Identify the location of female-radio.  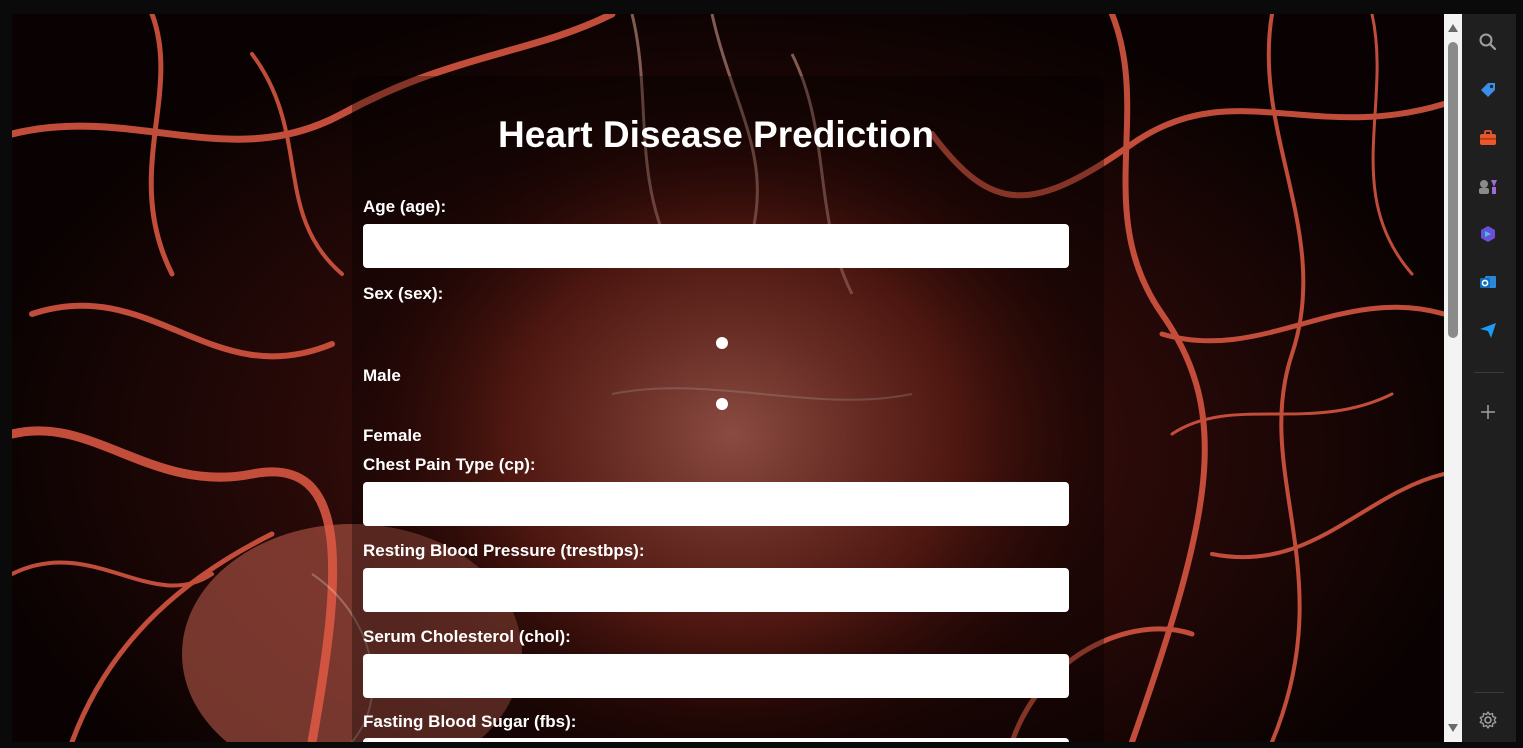
(722, 404).